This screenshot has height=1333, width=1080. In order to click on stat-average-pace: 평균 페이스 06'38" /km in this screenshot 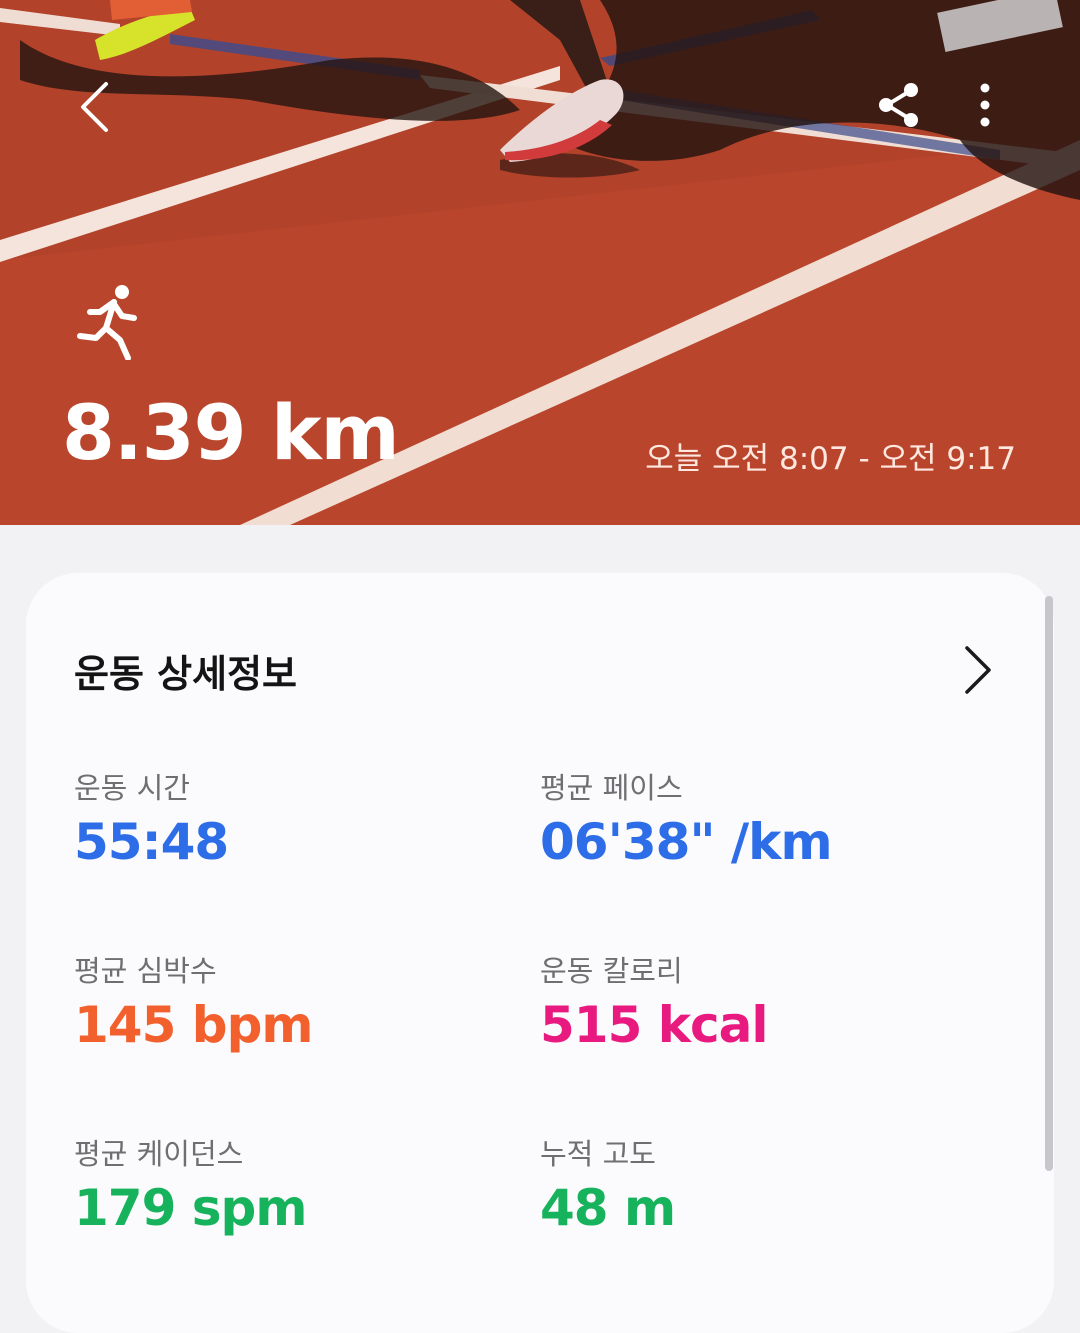, I will do `click(686, 818)`.